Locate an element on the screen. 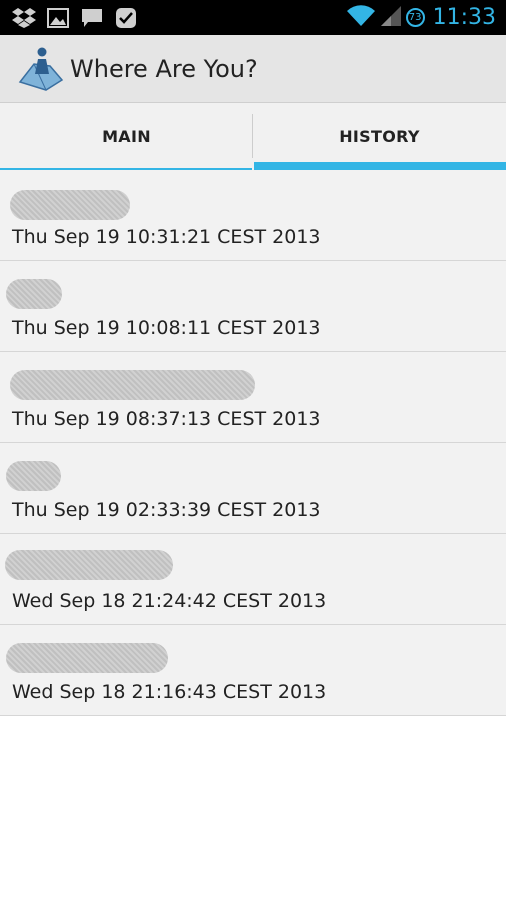  history-item: Wed Sep 18 21:16:43 CEST 2013 is located at coordinates (253, 670).